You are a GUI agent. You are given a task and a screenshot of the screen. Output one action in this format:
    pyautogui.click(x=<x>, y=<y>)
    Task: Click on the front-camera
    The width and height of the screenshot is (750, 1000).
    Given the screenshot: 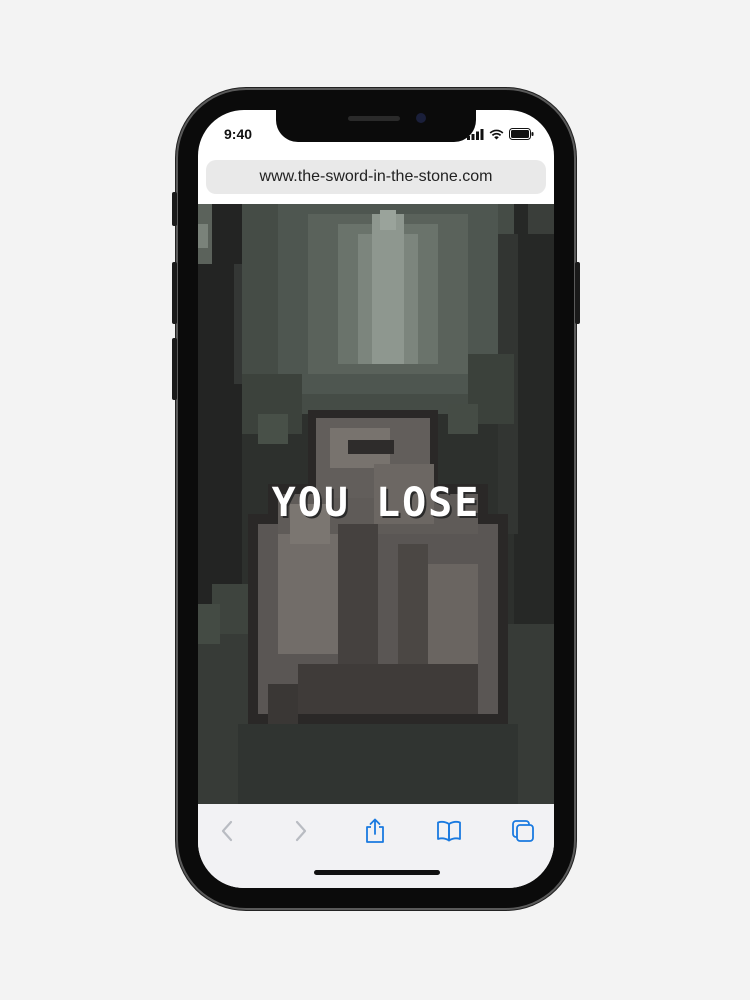 What is the action you would take?
    pyautogui.click(x=421, y=118)
    